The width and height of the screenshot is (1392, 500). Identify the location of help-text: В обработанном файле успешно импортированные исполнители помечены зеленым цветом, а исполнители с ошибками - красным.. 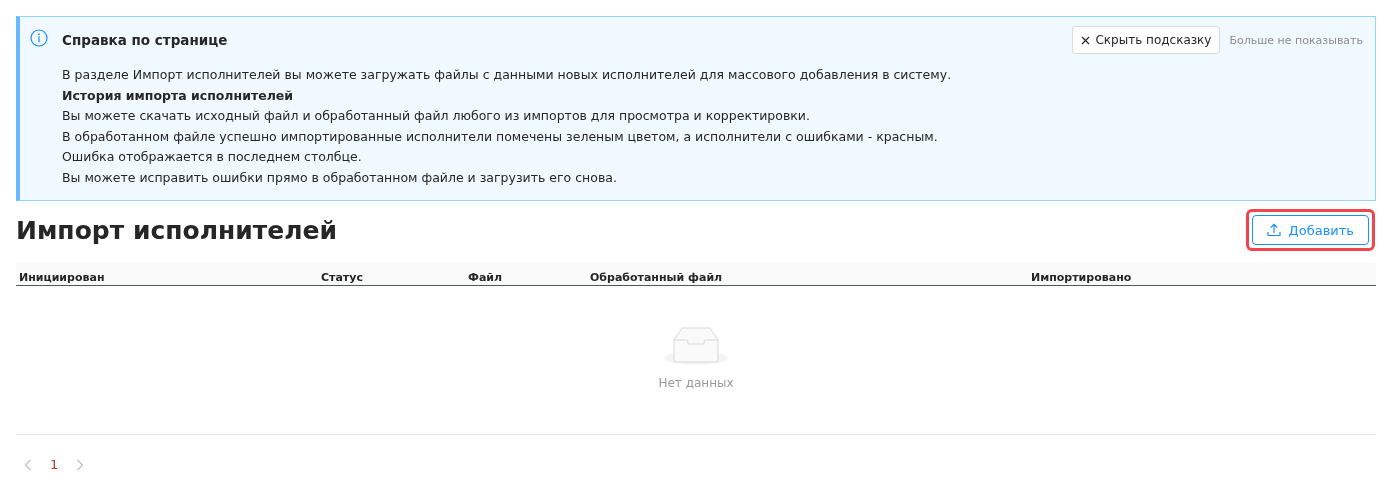
(500, 136).